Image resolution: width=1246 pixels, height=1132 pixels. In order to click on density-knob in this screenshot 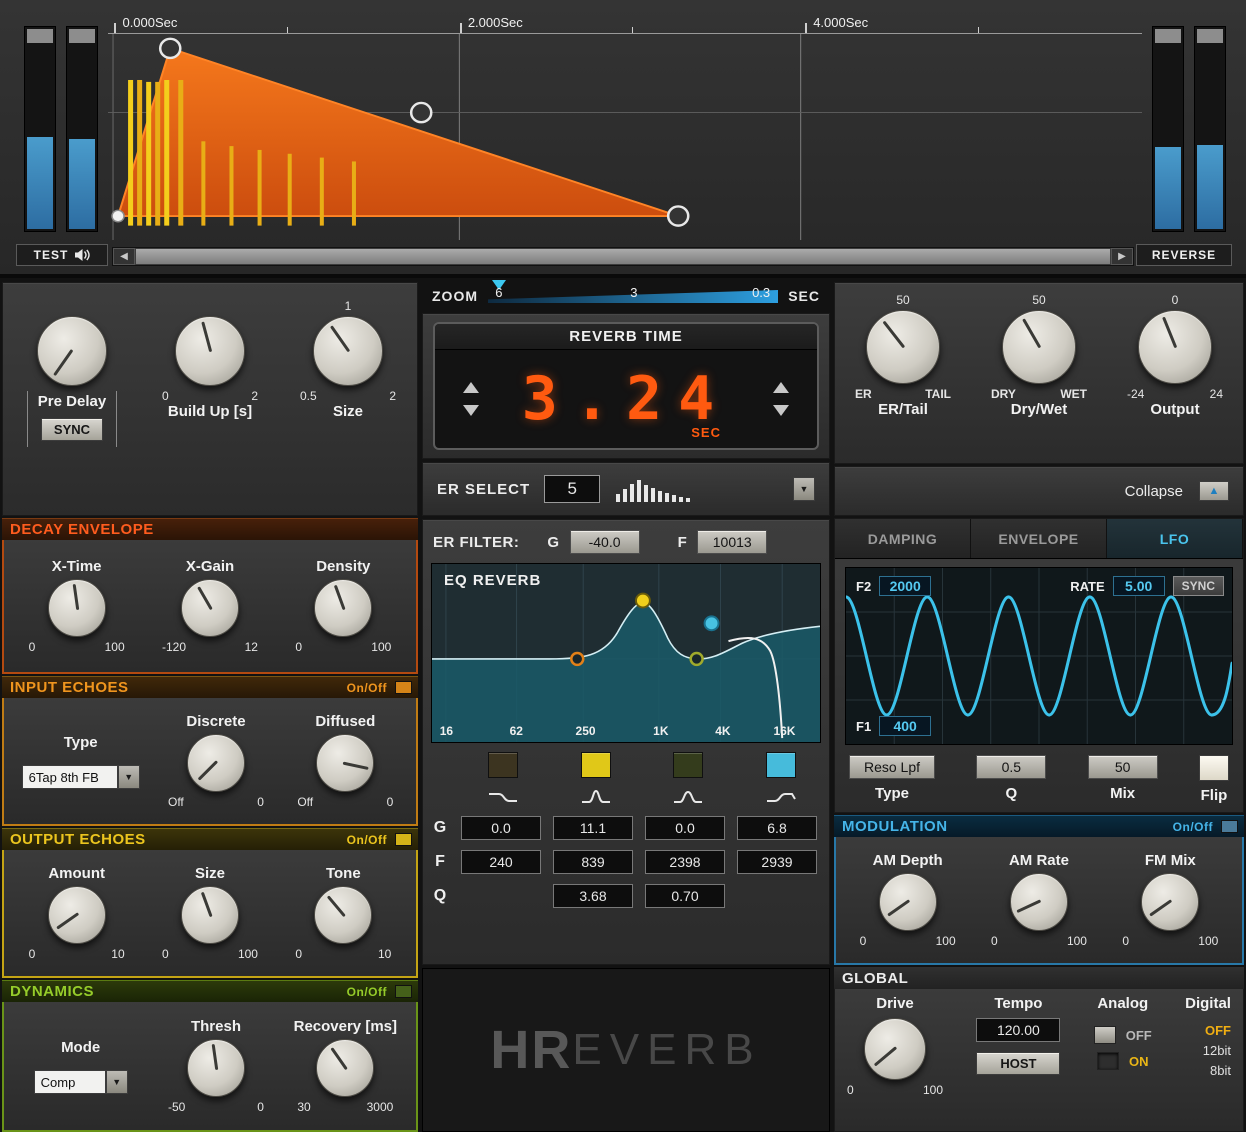, I will do `click(343, 608)`.